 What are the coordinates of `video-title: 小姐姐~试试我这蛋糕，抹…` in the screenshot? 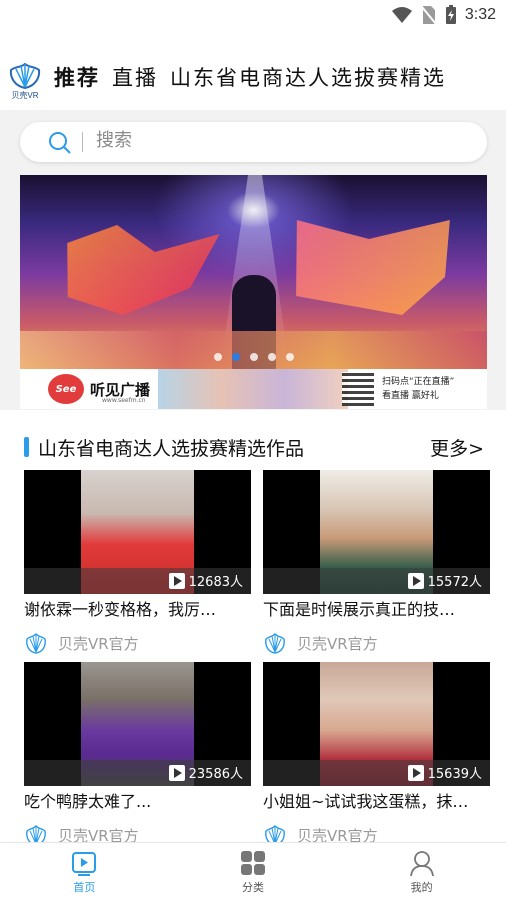 It's located at (376, 802).